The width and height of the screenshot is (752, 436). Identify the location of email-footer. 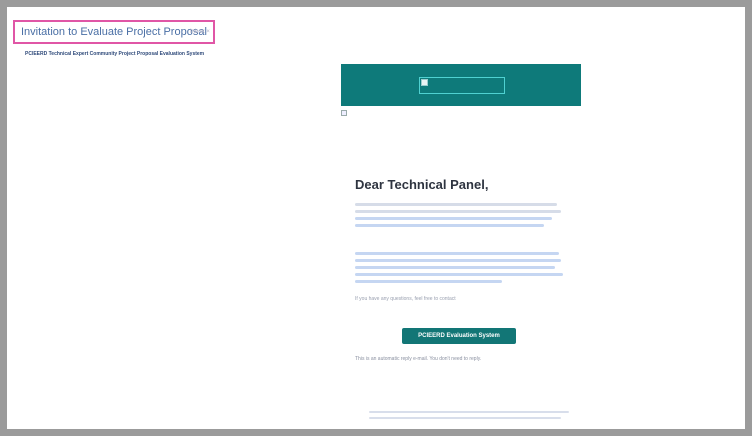
(469, 417).